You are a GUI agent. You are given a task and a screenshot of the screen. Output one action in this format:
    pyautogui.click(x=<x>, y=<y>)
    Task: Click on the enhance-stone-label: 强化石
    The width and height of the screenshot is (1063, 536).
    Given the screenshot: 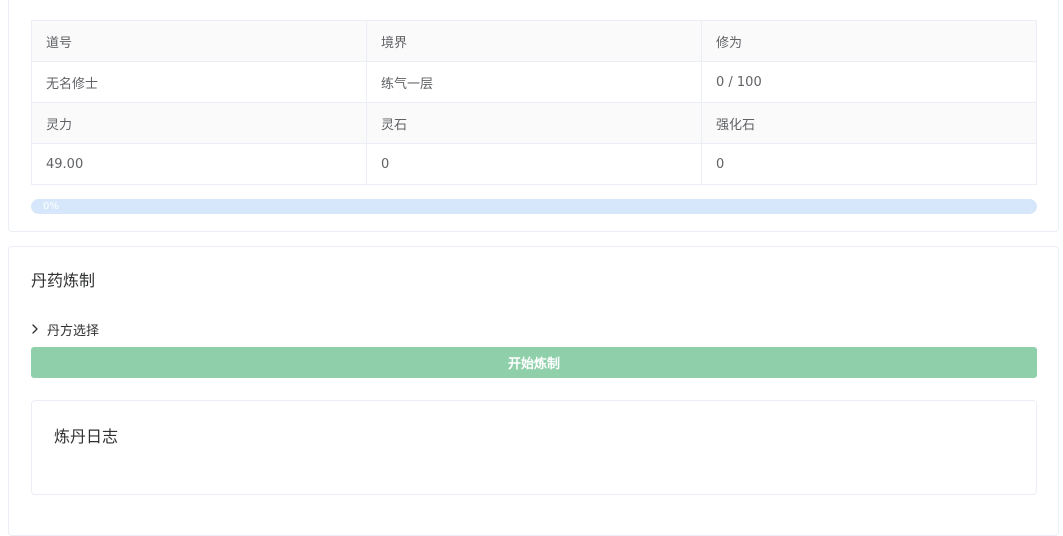 What is the action you would take?
    pyautogui.click(x=869, y=123)
    